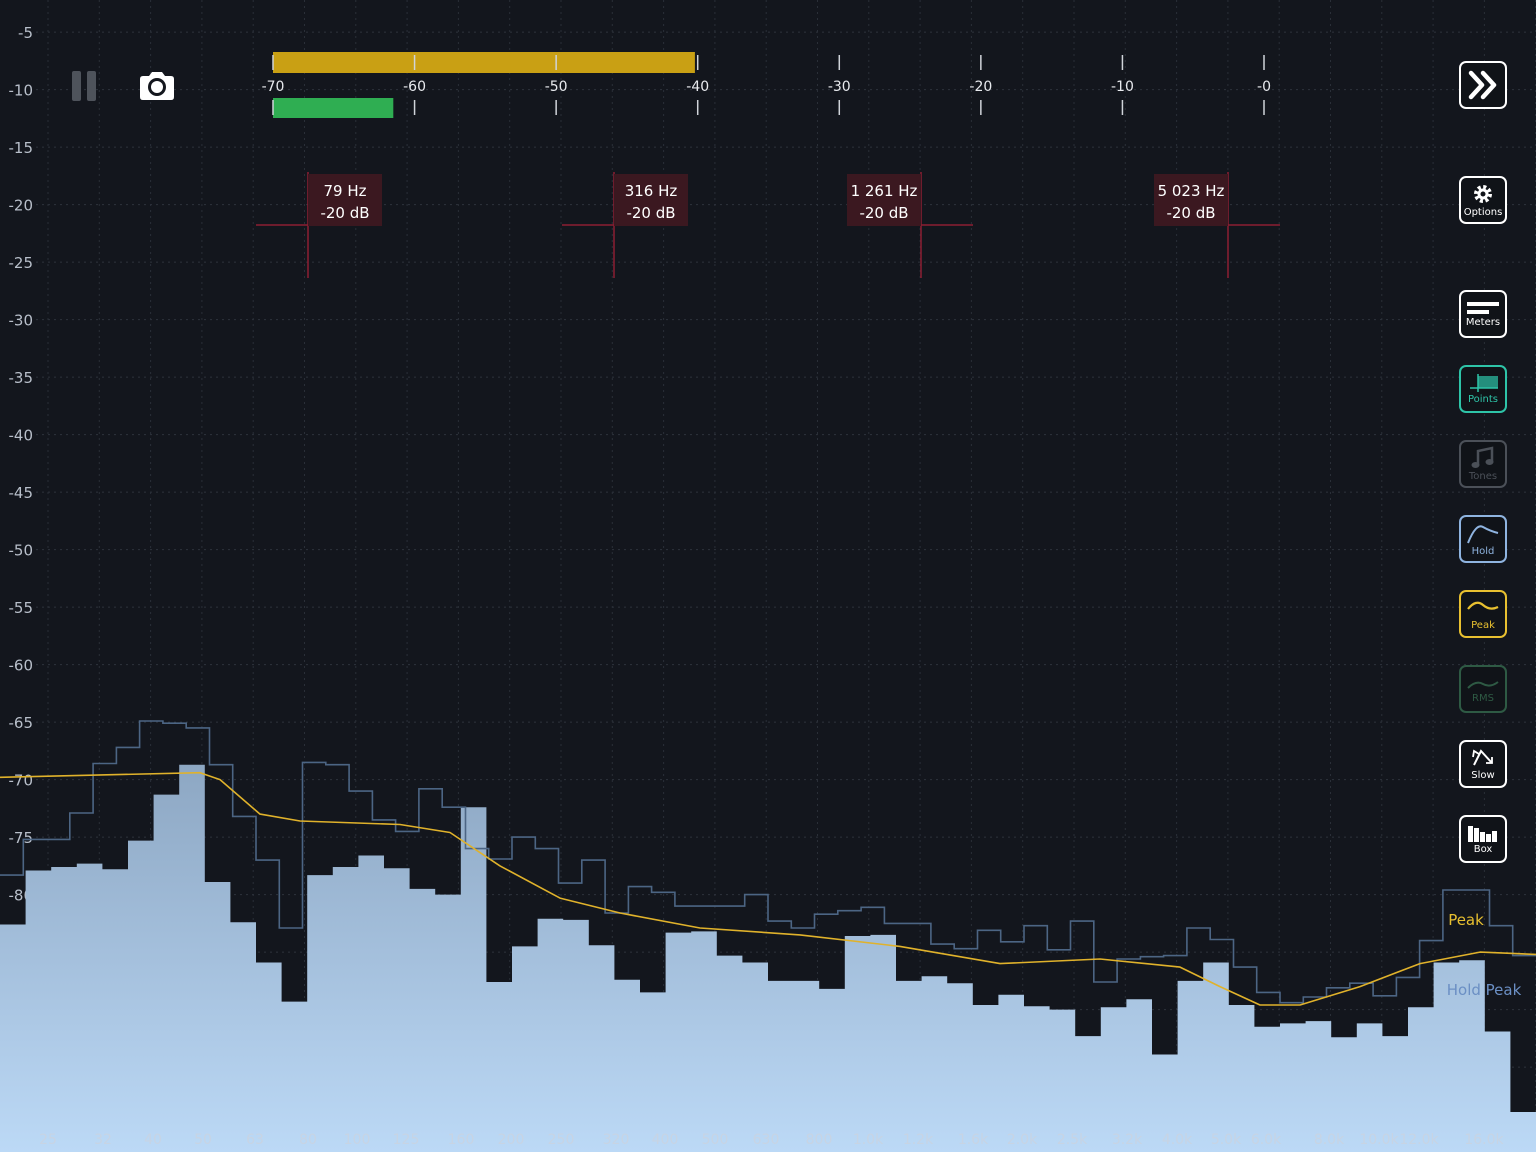  What do you see at coordinates (1122, 87) in the screenshot?
I see `meter-scale-label: -10` at bounding box center [1122, 87].